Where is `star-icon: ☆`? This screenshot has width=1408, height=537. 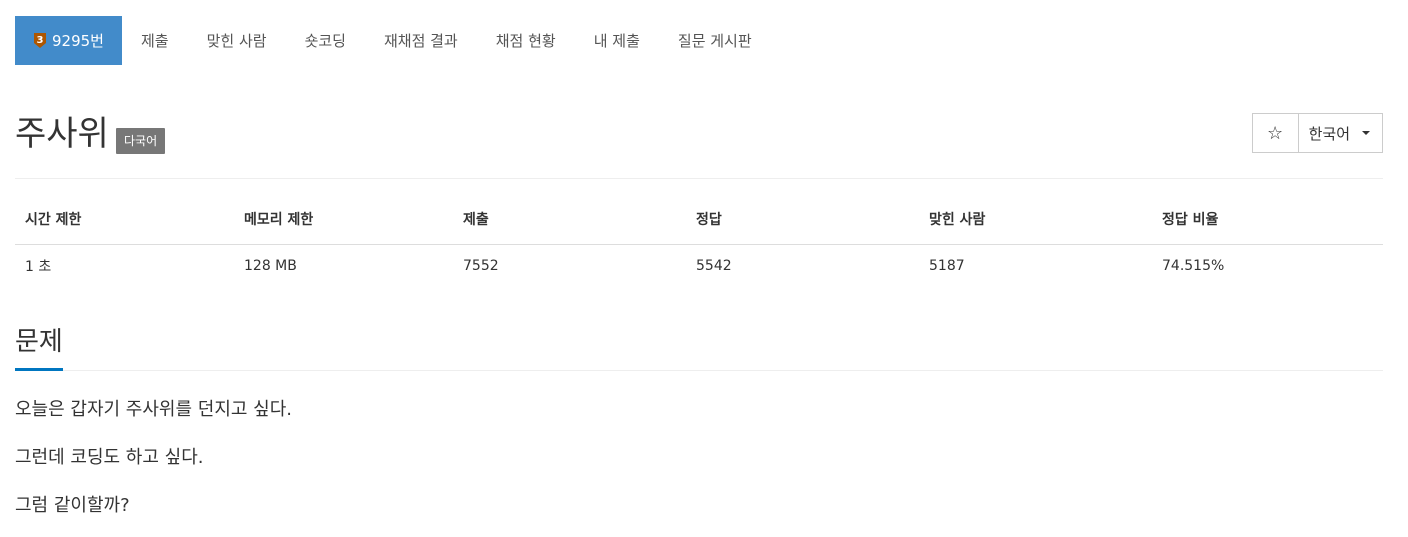
star-icon: ☆ is located at coordinates (1275, 133).